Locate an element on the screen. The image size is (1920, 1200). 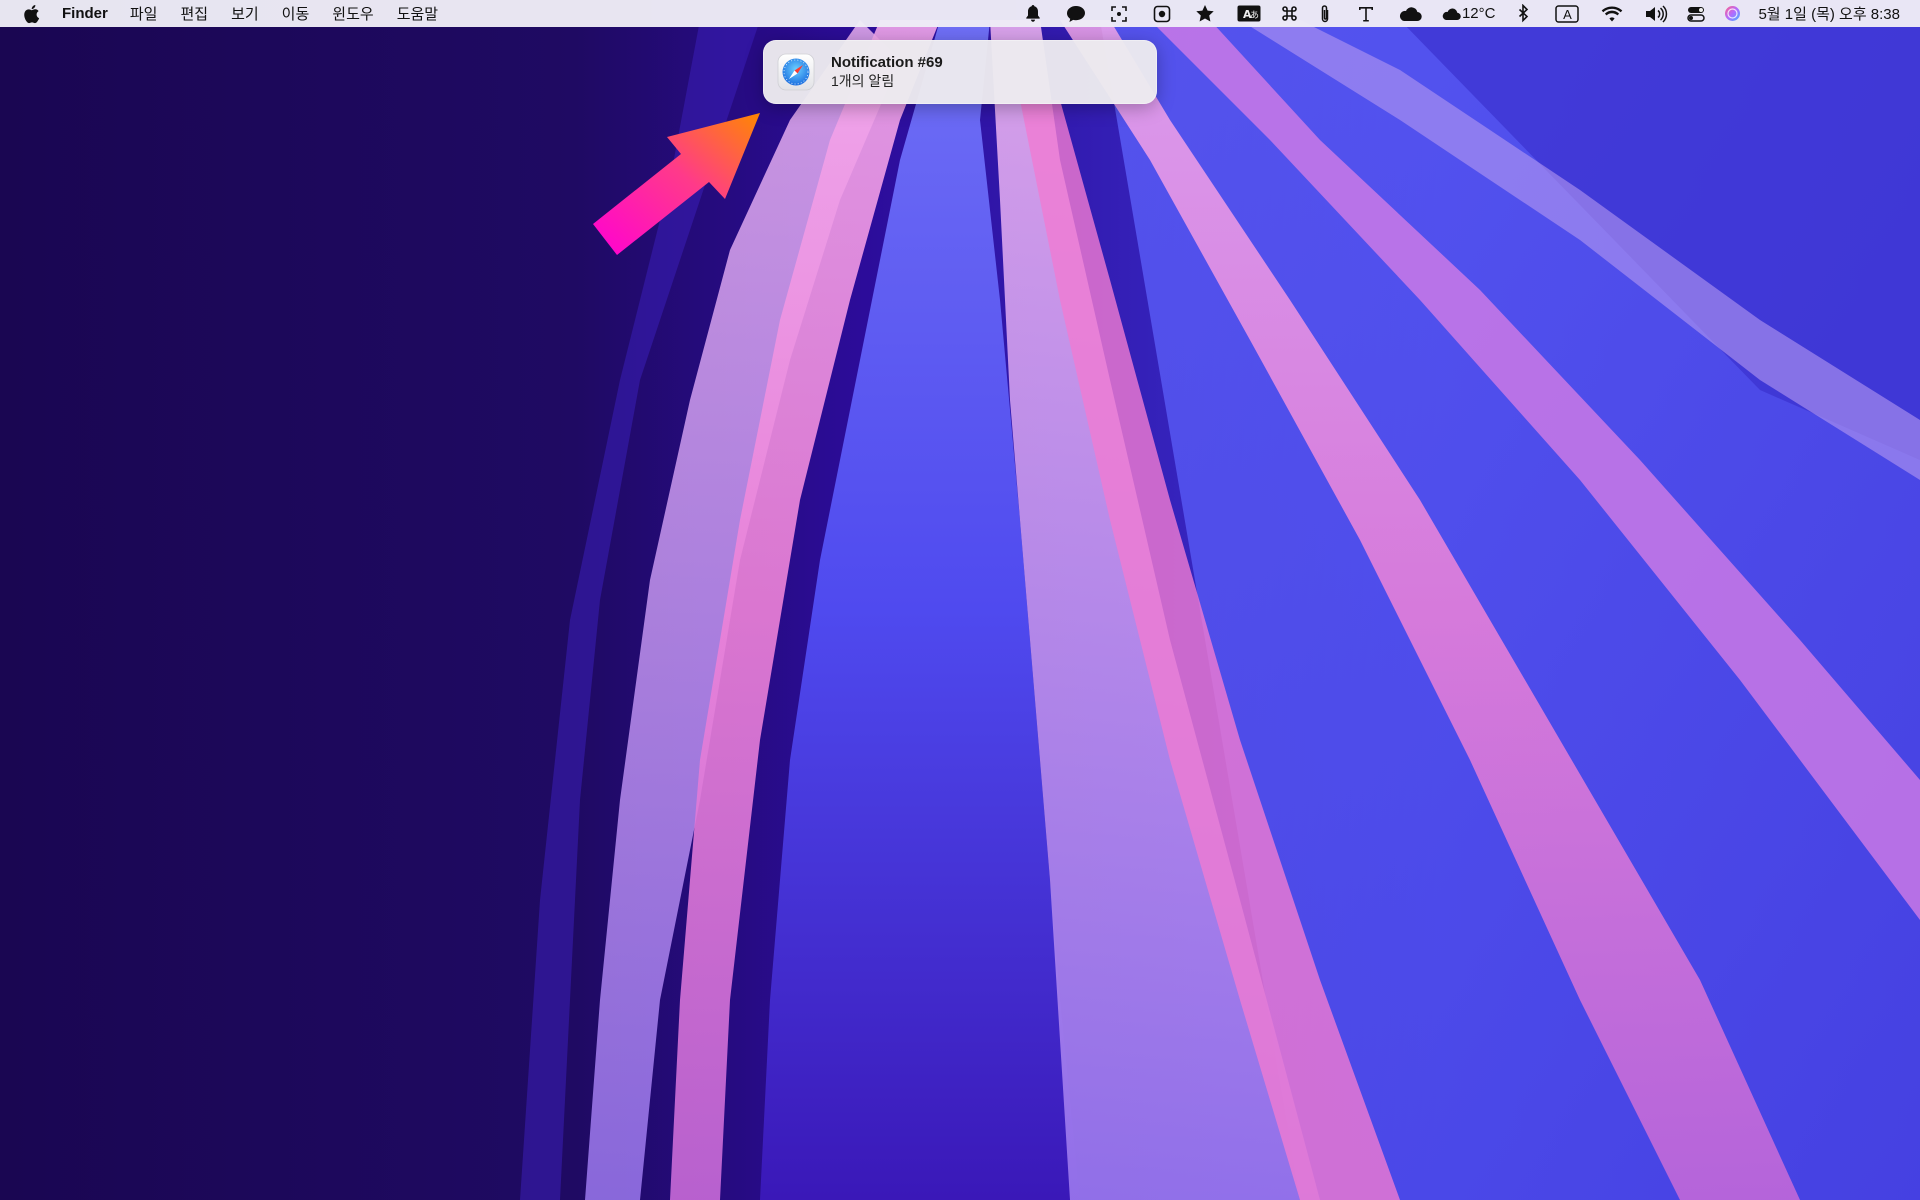
control-center-icon is located at coordinates (1696, 13).